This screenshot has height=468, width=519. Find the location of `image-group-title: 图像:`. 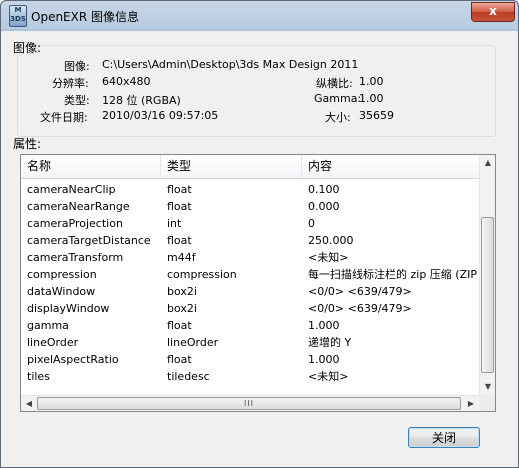

image-group-title: 图像: is located at coordinates (27, 48).